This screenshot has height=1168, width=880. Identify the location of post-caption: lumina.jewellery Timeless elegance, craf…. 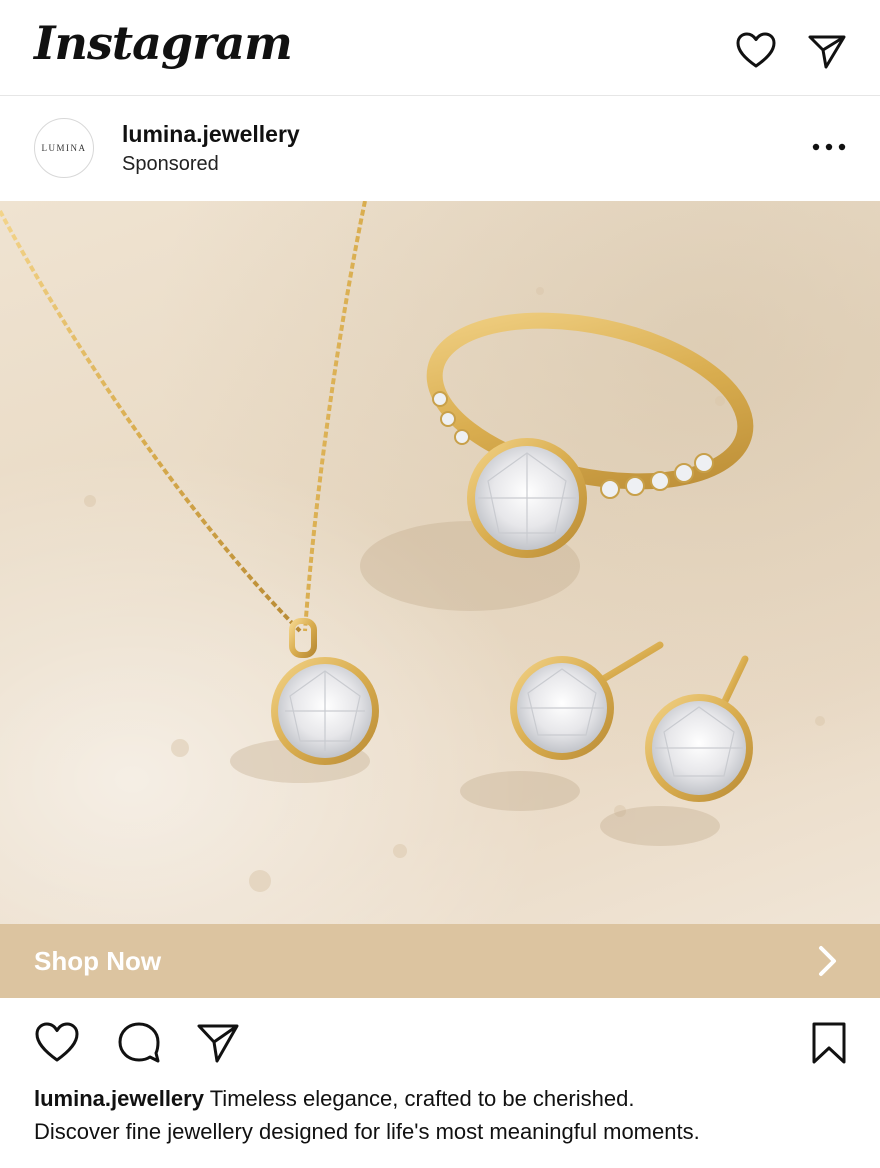
(444, 1115).